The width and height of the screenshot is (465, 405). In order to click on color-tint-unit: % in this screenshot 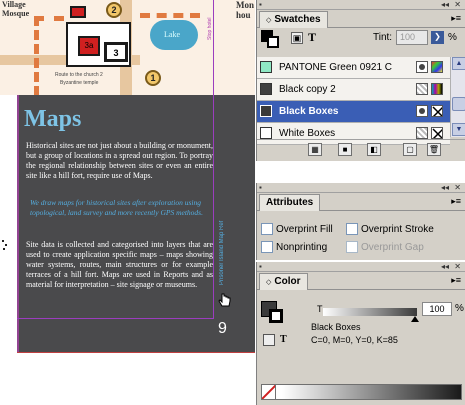, I will do `click(459, 308)`.